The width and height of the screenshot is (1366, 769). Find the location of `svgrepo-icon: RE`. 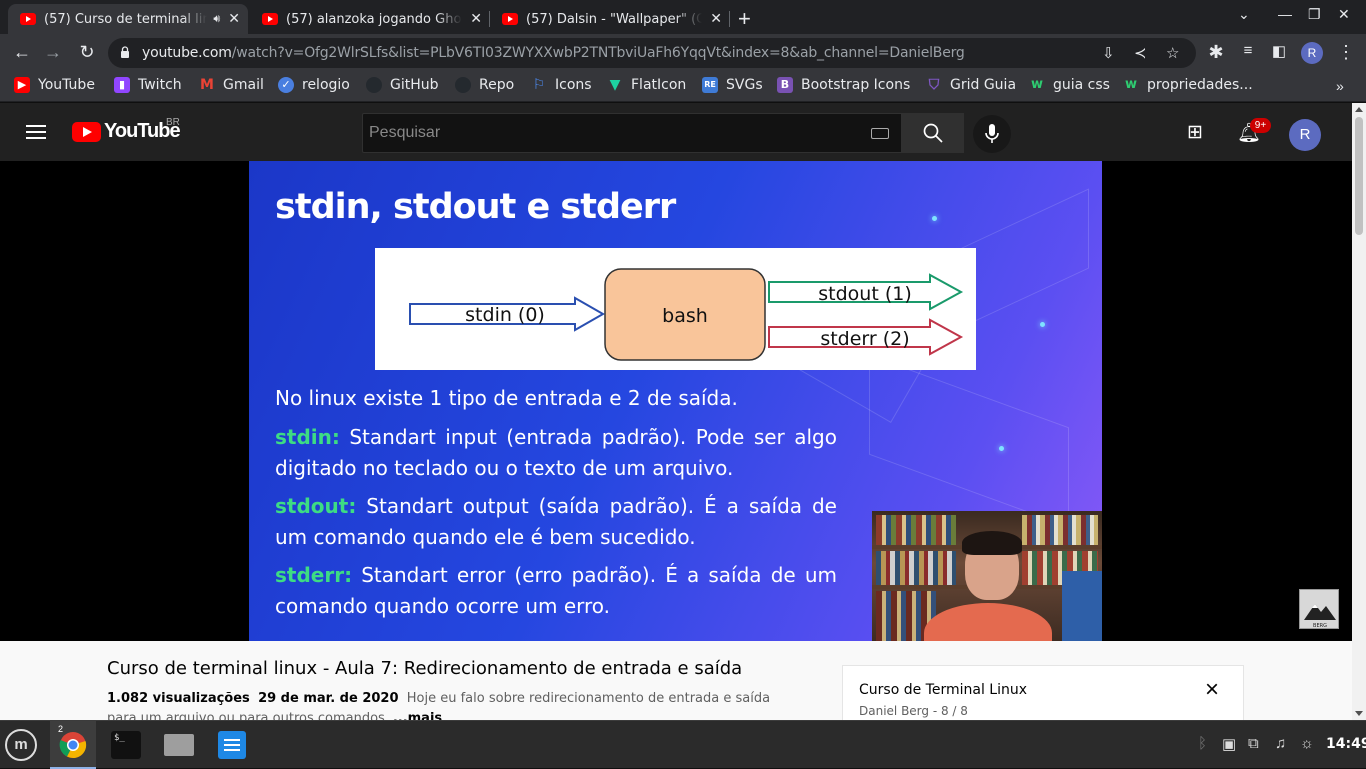

svgrepo-icon: RE is located at coordinates (710, 85).